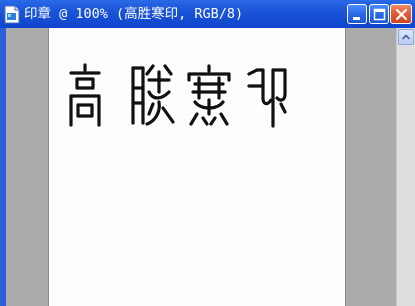 This screenshot has height=306, width=415. Describe the element at coordinates (209, 95) in the screenshot. I see `seal-character-han` at that location.